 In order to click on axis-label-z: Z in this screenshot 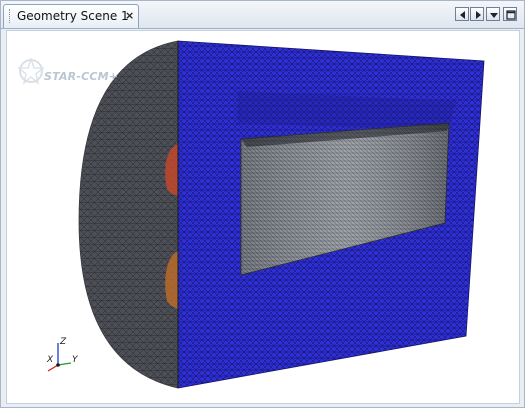, I will do `click(63, 342)`.